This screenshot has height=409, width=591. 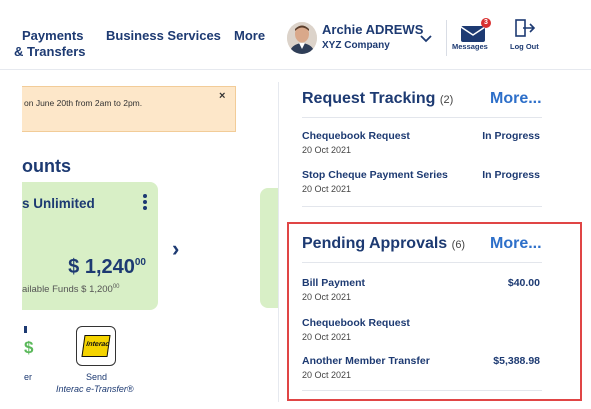 I want to click on interac-logo-icon: Interac, so click(x=96, y=346).